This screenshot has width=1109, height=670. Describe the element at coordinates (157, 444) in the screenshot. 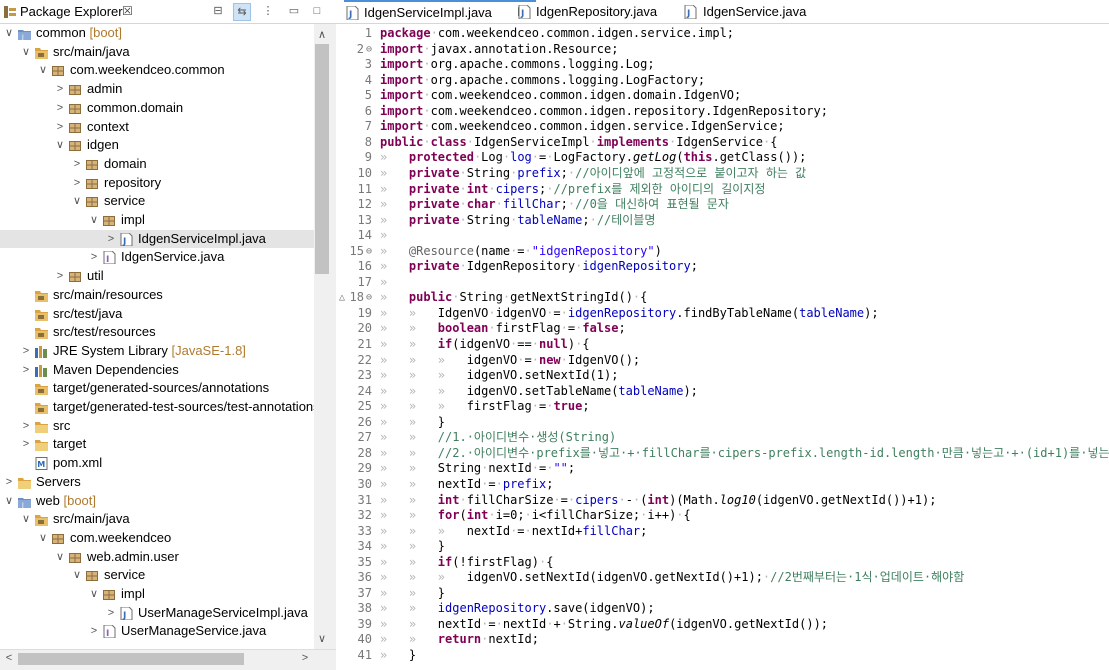

I see `tree-item: > target` at that location.